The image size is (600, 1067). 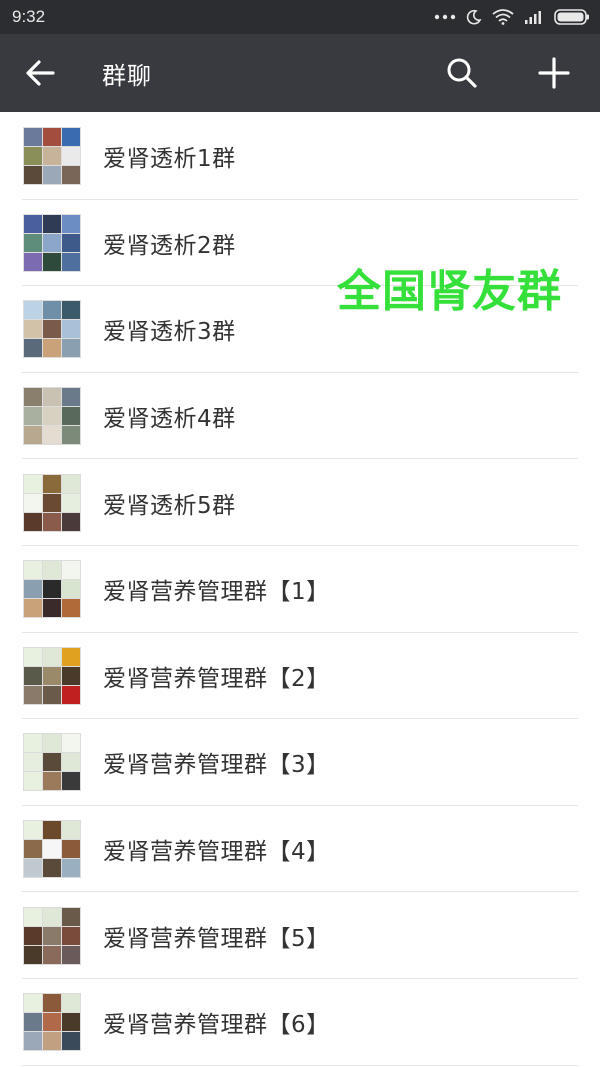 What do you see at coordinates (169, 245) in the screenshot?
I see `group-name-label: 爱肾透析2群` at bounding box center [169, 245].